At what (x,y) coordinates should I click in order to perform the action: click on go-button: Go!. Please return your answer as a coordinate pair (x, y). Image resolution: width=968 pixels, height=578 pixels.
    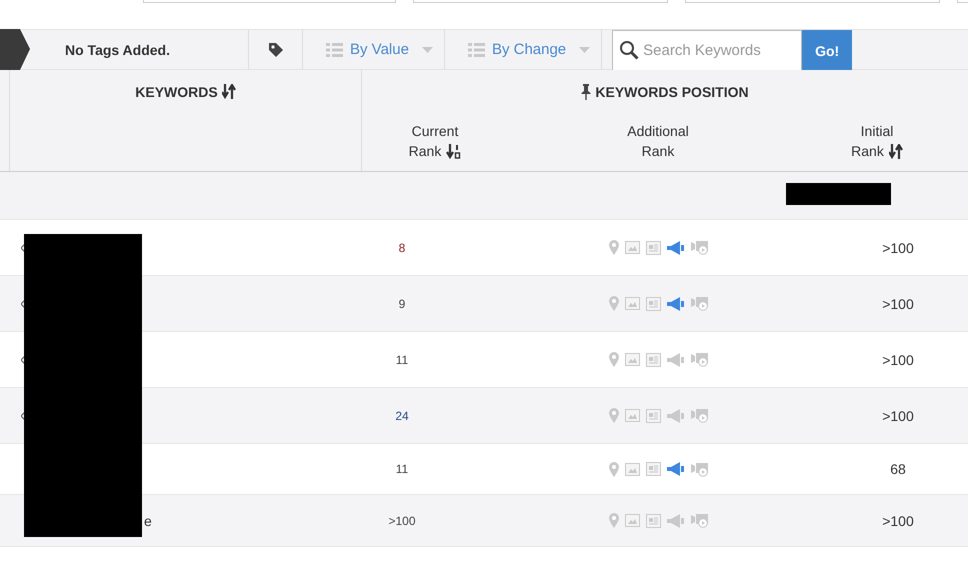
    Looking at the image, I should click on (827, 50).